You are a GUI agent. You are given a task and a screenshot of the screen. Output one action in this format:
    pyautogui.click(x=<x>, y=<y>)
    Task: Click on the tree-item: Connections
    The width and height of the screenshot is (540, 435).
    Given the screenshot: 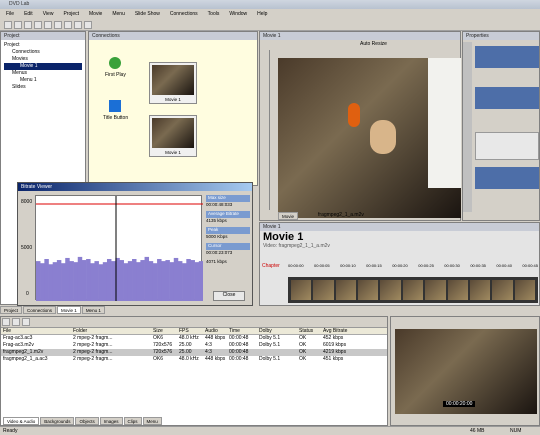 What is the action you would take?
    pyautogui.click(x=43, y=52)
    